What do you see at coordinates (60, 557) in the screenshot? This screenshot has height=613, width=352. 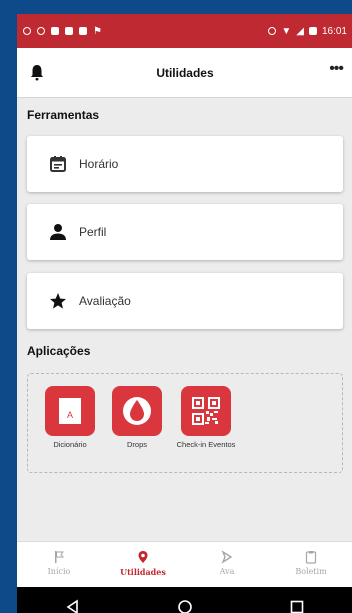 I see `flag-icon` at bounding box center [60, 557].